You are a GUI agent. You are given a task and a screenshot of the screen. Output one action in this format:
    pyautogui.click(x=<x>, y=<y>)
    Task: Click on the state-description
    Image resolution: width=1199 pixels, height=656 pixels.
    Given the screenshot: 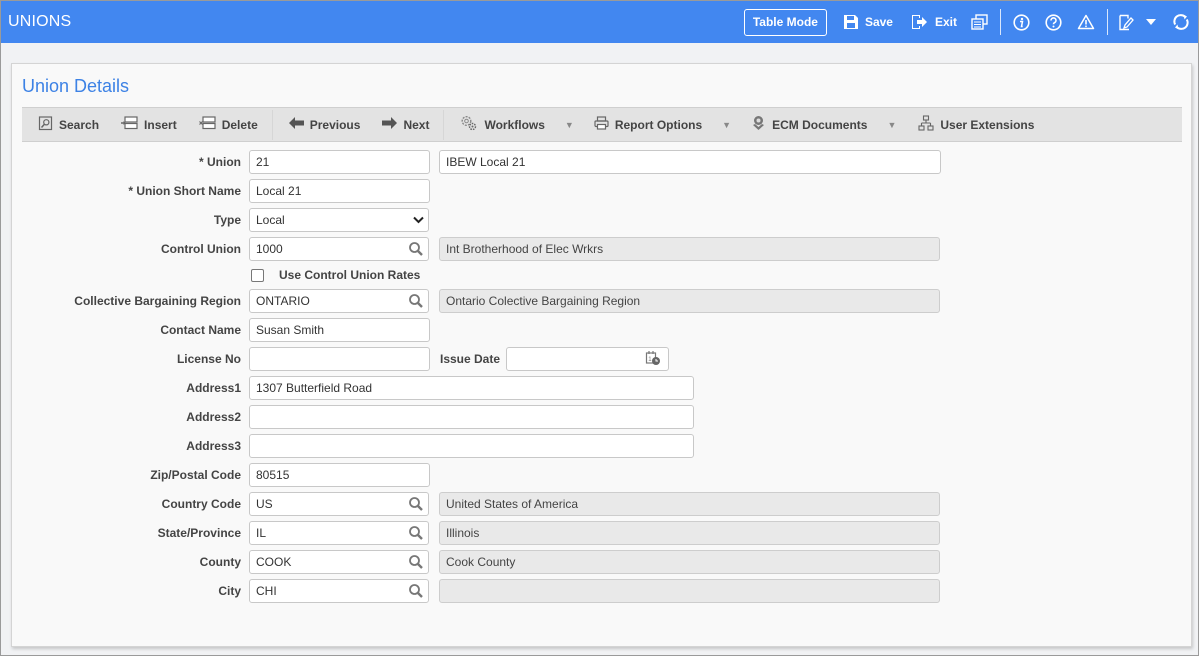 What is the action you would take?
    pyautogui.click(x=689, y=533)
    